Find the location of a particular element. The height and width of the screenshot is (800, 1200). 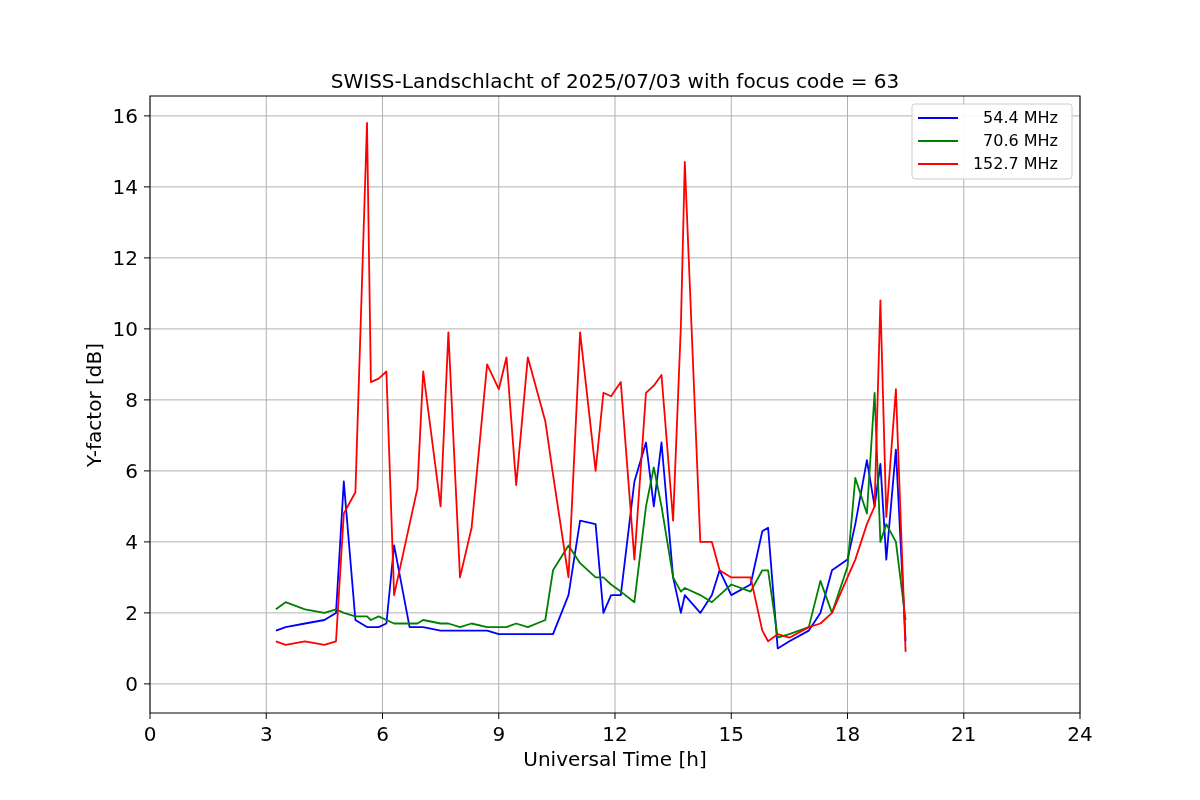

tick-label: 3 is located at coordinates (266, 734).